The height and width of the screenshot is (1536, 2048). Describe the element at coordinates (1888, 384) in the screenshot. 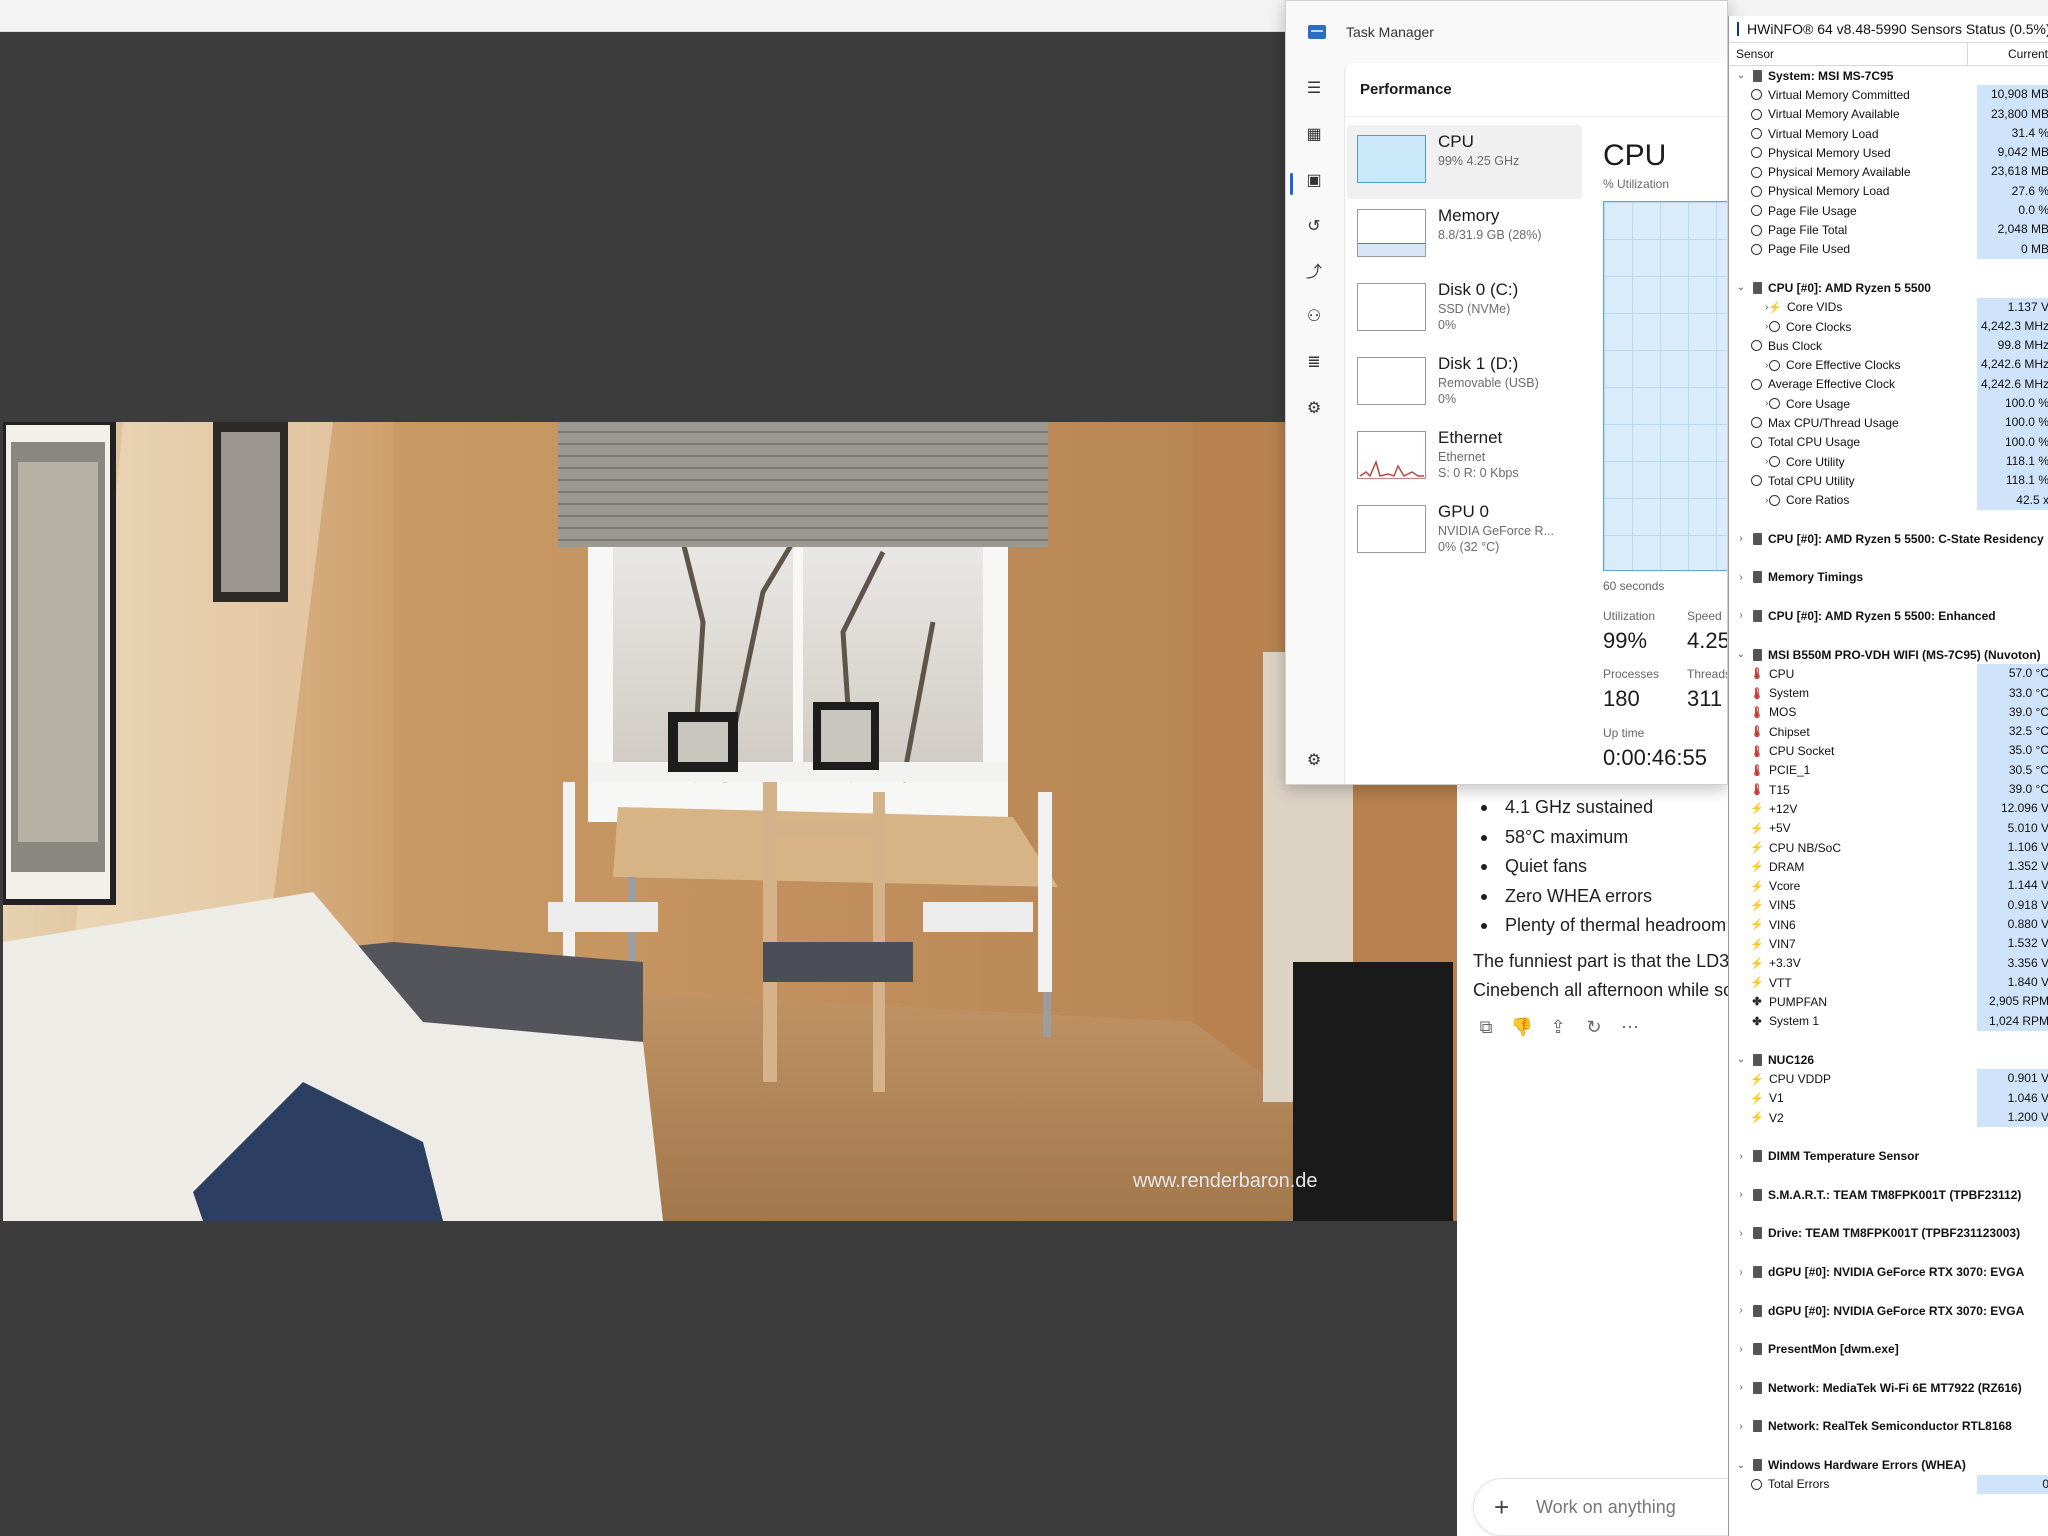

I see `sensor-row: Average Effective Clock 4,242.6 MHz` at that location.